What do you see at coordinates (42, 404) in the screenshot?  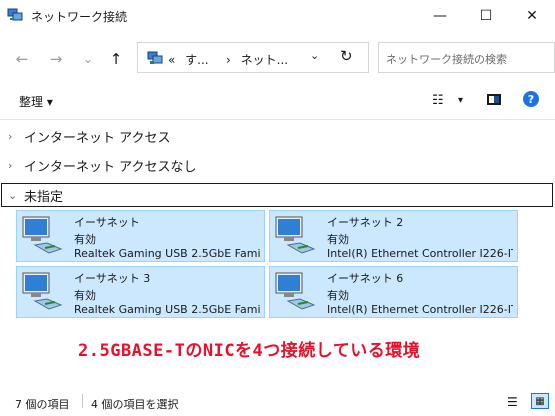 I see `item-count: 7 個の項目` at bounding box center [42, 404].